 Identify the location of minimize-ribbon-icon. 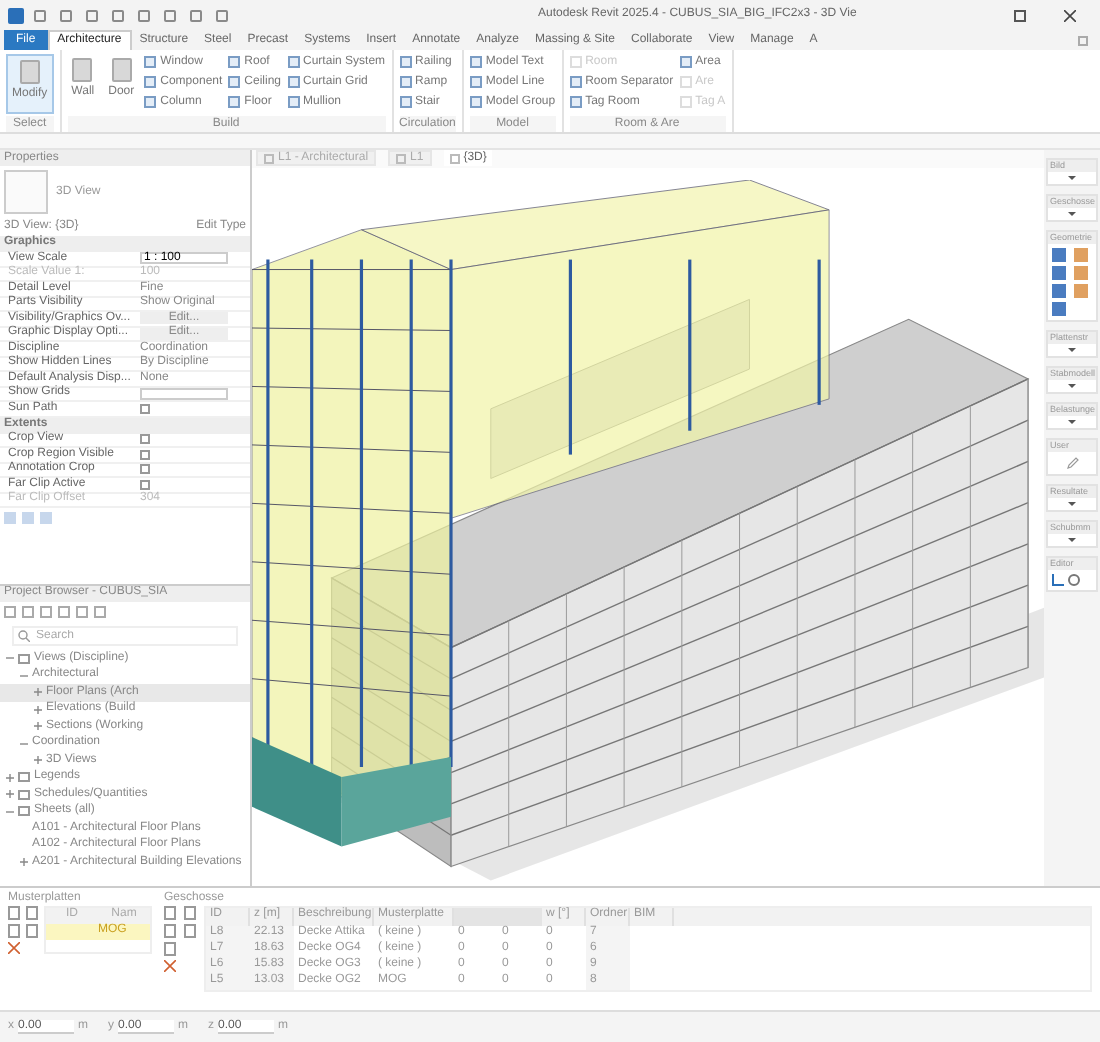
(1083, 41).